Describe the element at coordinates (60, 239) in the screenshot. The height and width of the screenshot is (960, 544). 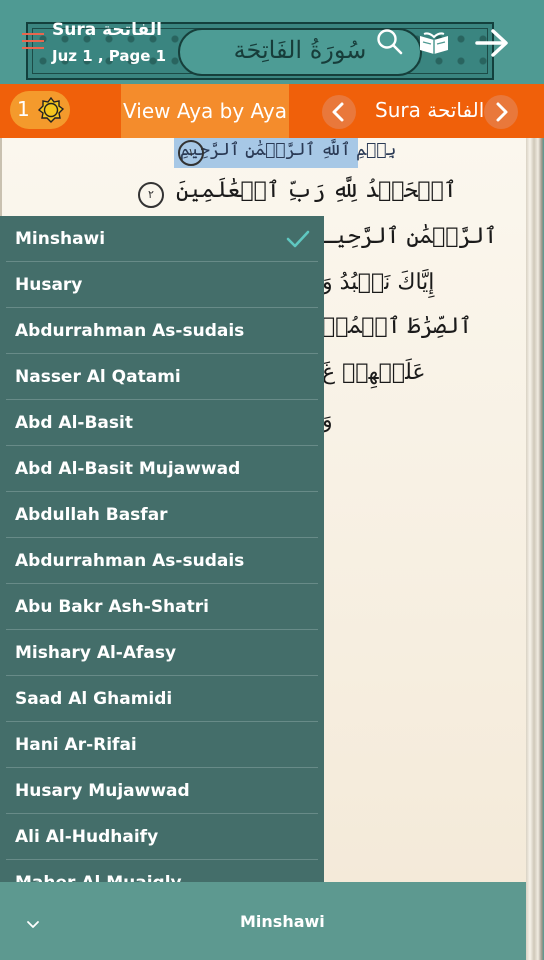
I see `reciter-label: Minshawi` at that location.